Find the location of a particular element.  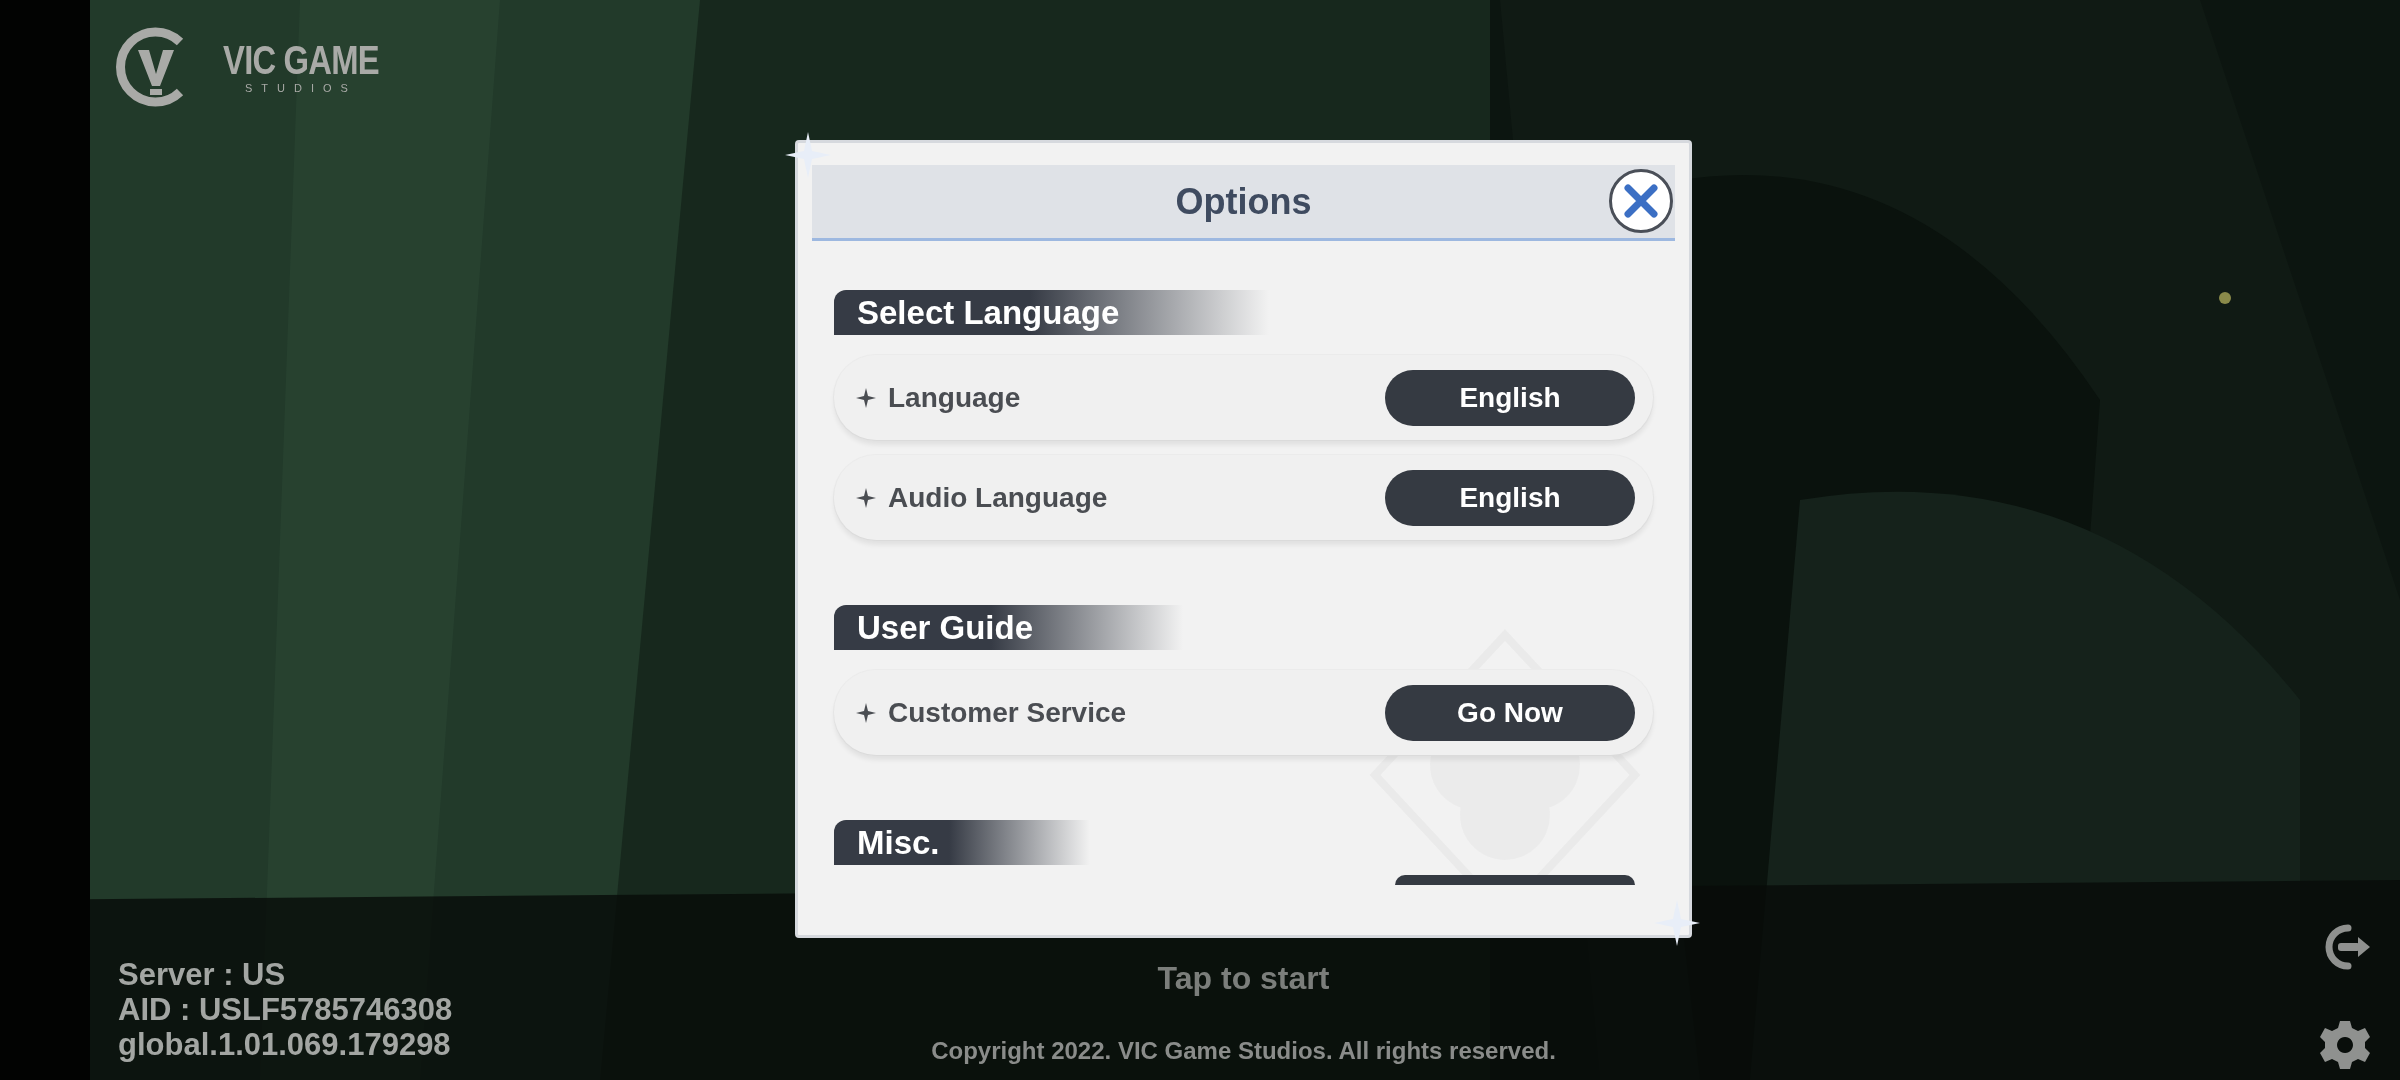

tap-to-start: Tap to start is located at coordinates (1243, 978).